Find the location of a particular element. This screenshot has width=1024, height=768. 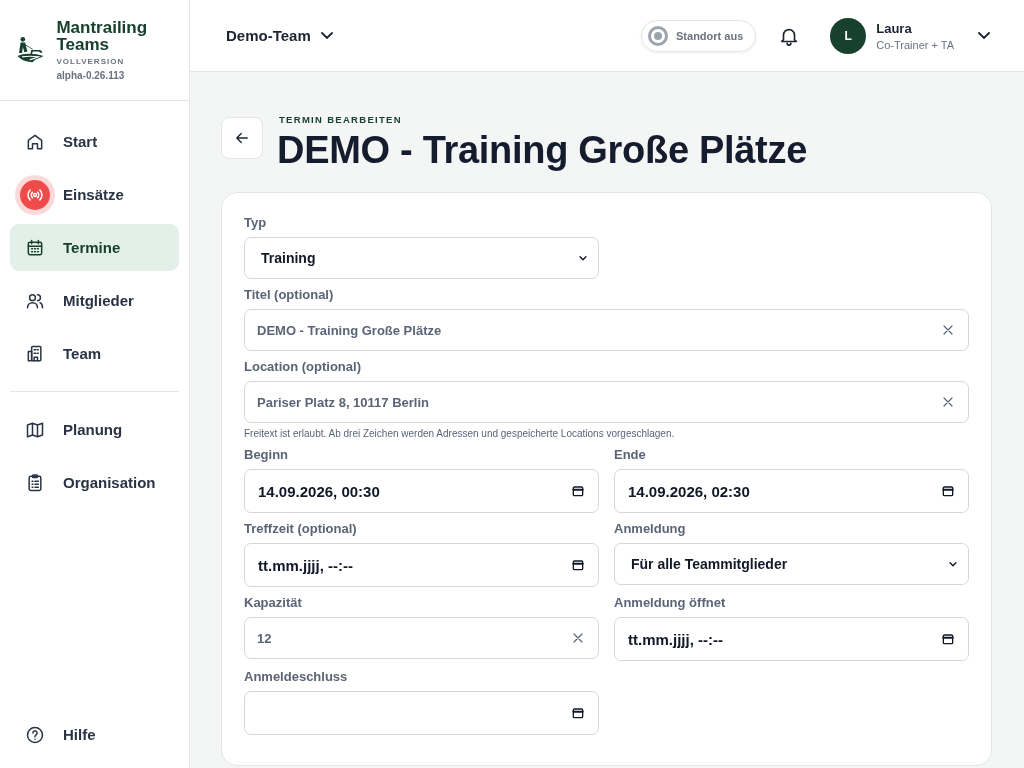

field-label: Kapazität is located at coordinates (273, 602).